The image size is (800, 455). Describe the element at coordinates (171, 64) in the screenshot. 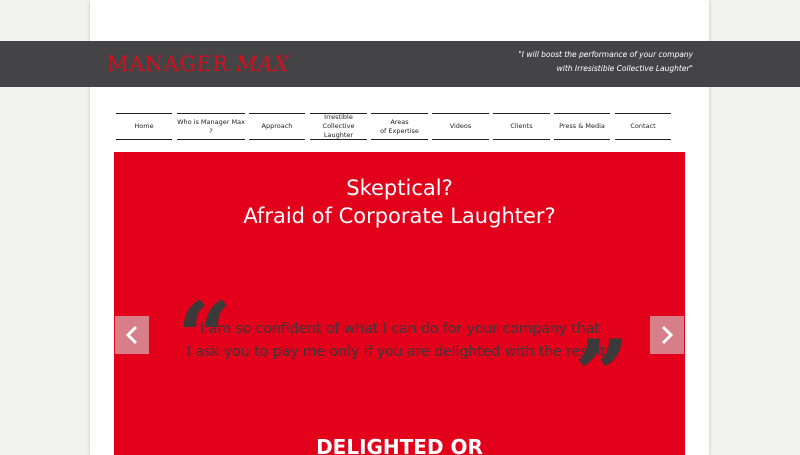

I see `logo-text-main: MANAGER` at that location.